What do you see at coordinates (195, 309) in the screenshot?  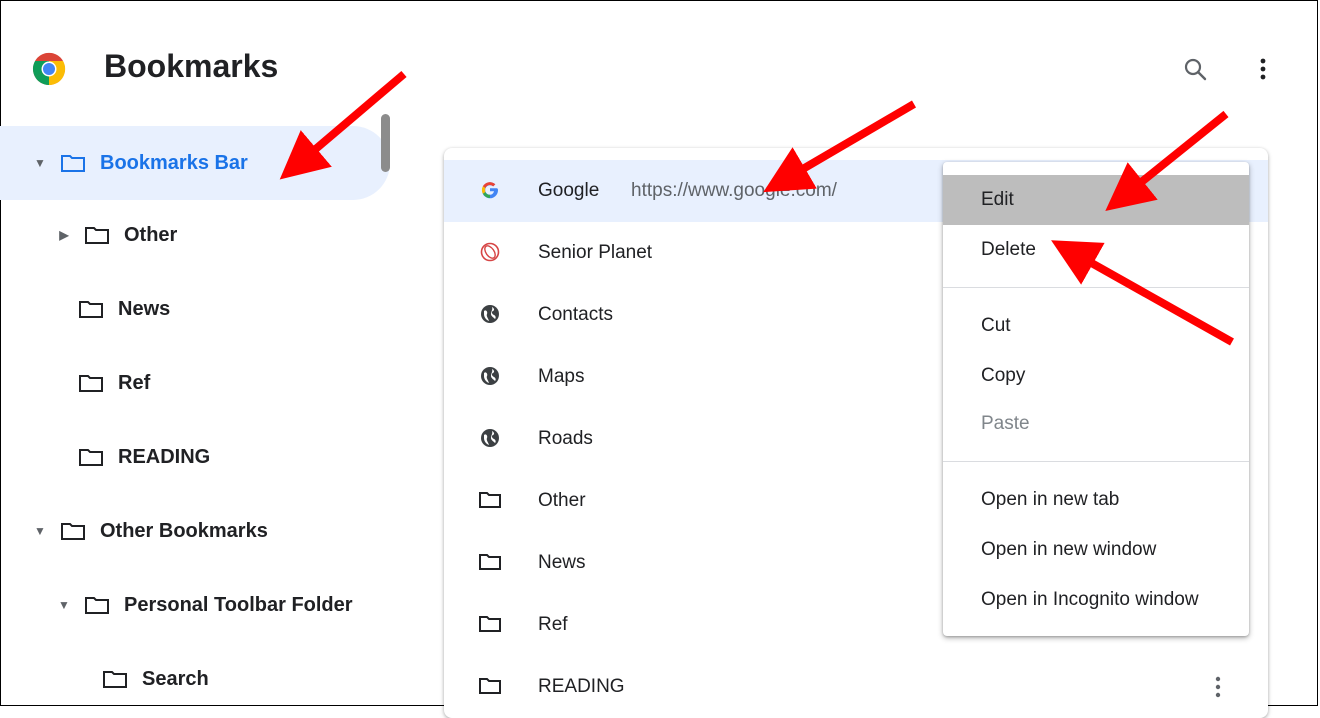 I see `sidebar-item-news: News` at bounding box center [195, 309].